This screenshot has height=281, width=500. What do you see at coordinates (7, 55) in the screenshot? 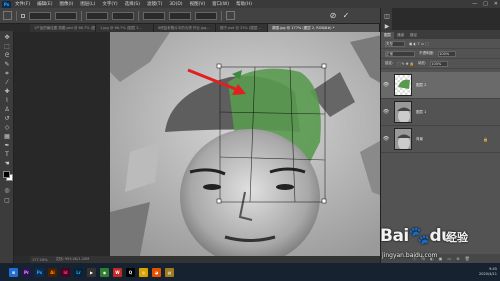
I see `lasso-tool-icon: ᘓ` at bounding box center [7, 55].